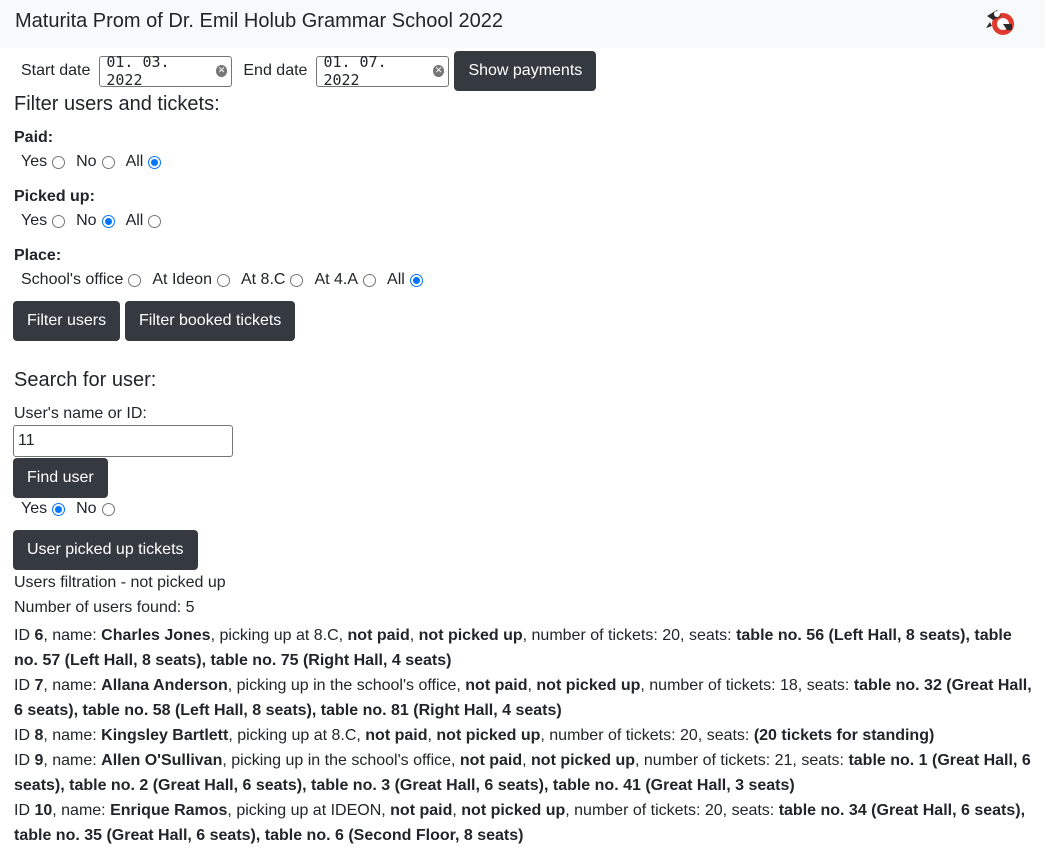 The height and width of the screenshot is (856, 1045). I want to click on picked-up-radio-group: Yes No All, so click(96, 221).